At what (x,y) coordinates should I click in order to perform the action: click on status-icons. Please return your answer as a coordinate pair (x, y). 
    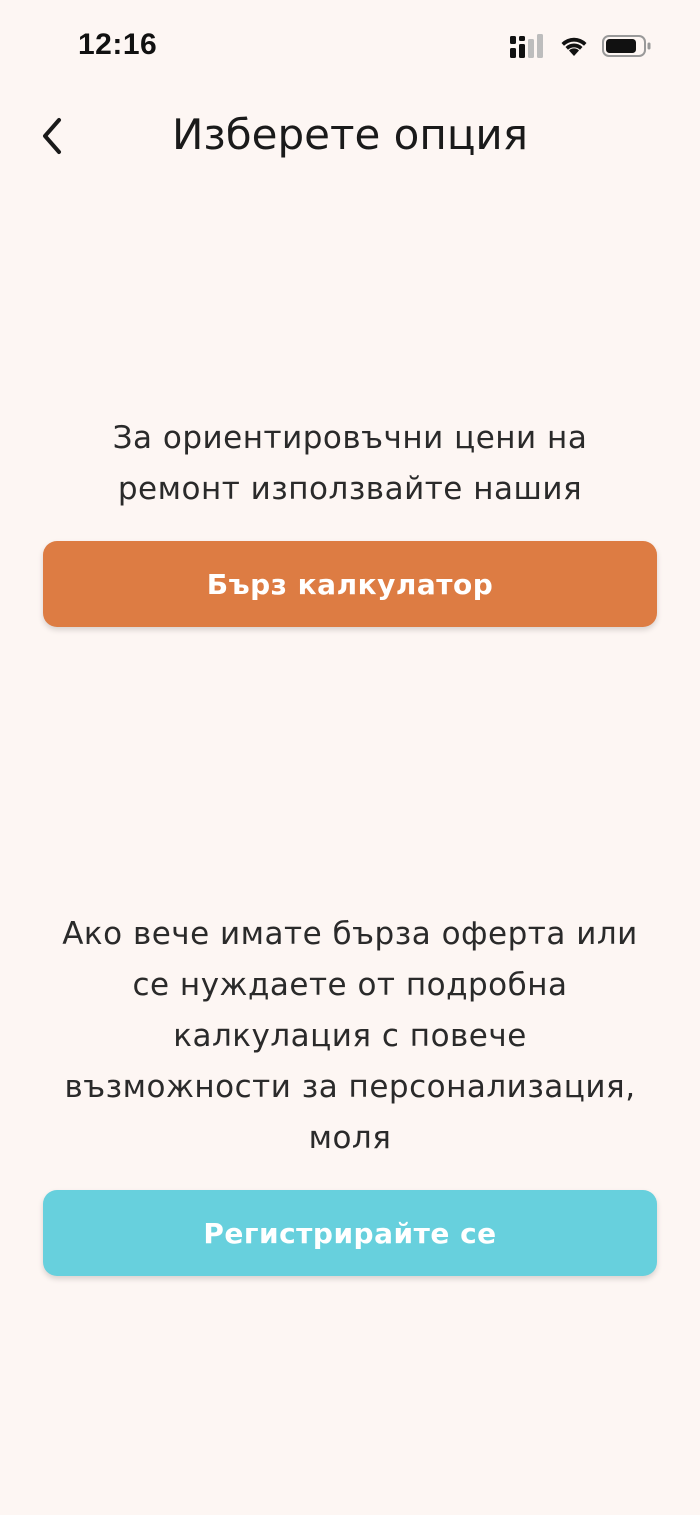
    Looking at the image, I should click on (581, 46).